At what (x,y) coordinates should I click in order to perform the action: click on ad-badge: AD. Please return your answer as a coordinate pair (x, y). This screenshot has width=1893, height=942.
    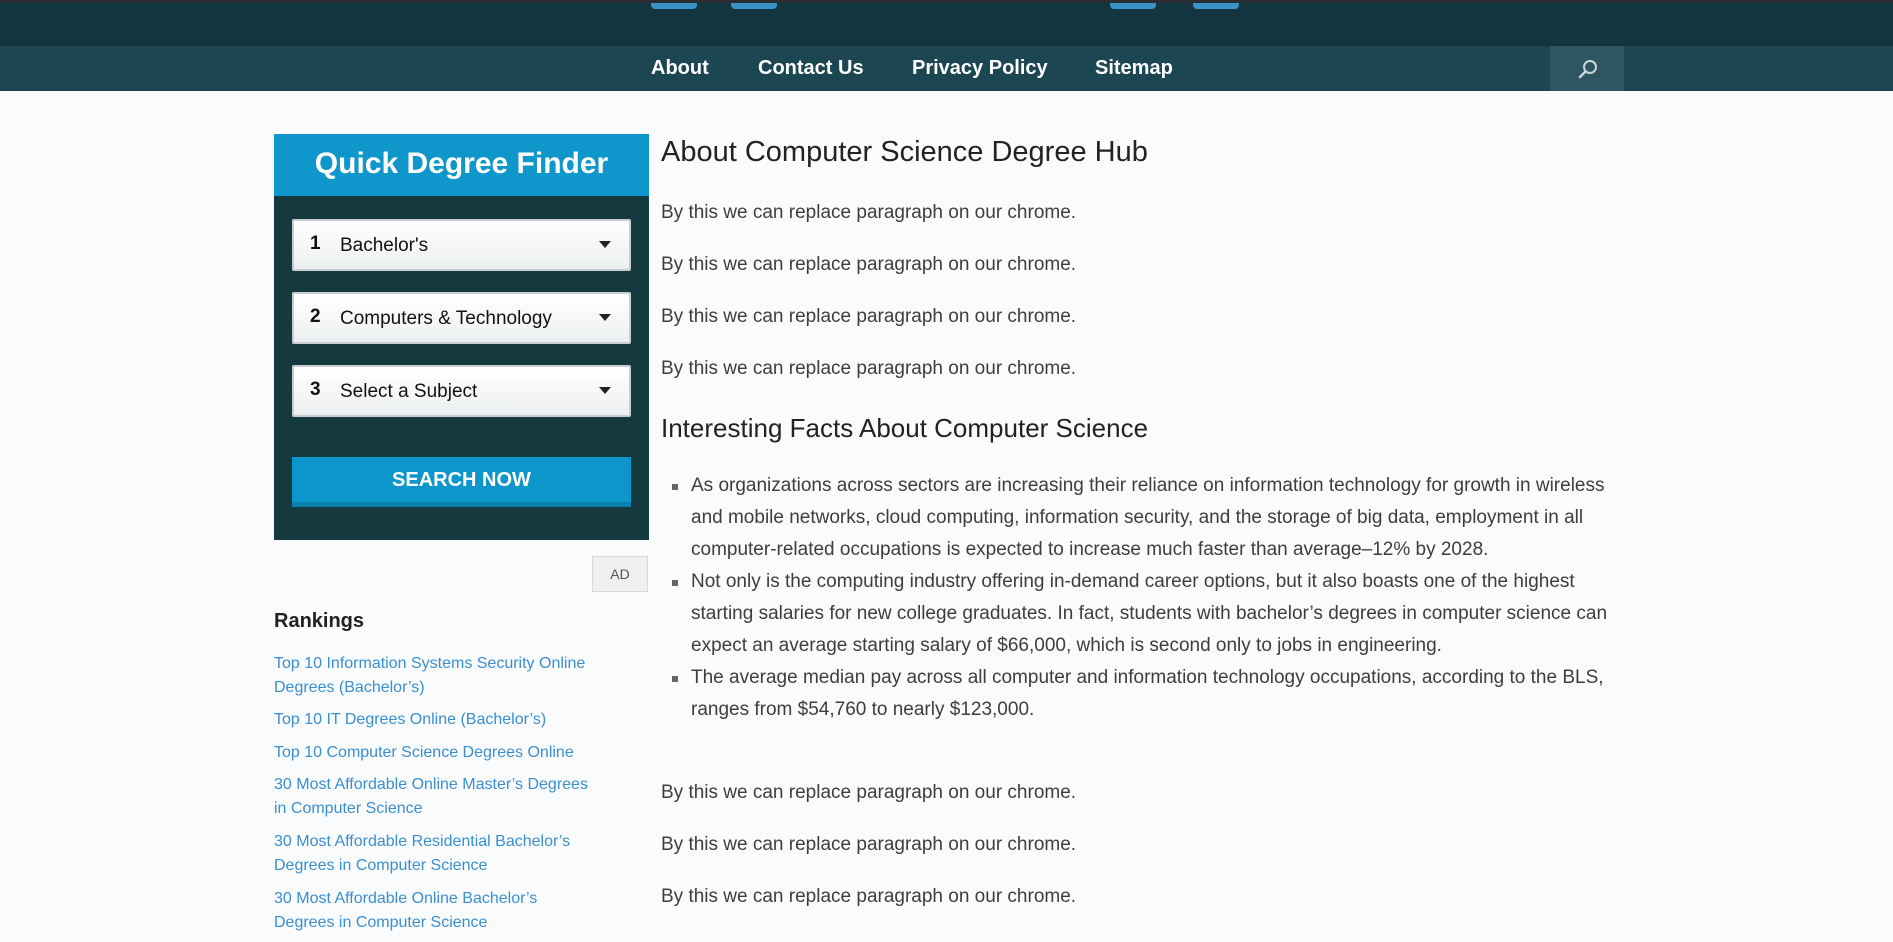
    Looking at the image, I should click on (620, 574).